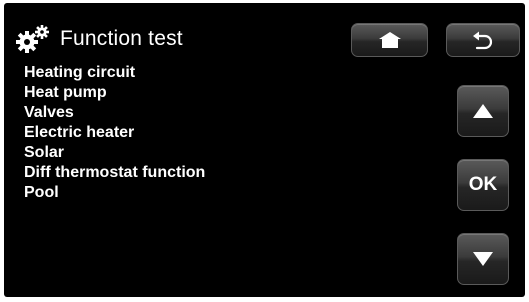 The image size is (529, 302). What do you see at coordinates (114, 73) in the screenshot?
I see `menu-item-heating-circuit: Heating circuit` at bounding box center [114, 73].